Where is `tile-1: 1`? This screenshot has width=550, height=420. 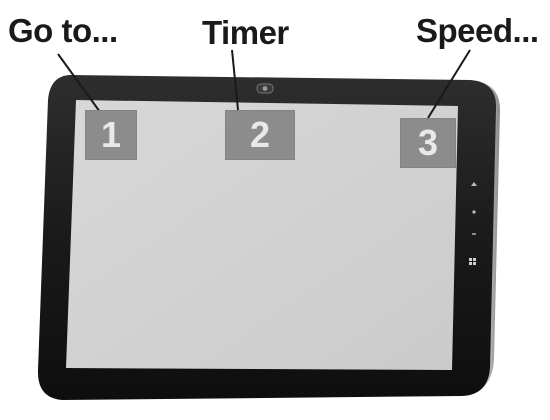
tile-1: 1 is located at coordinates (111, 135).